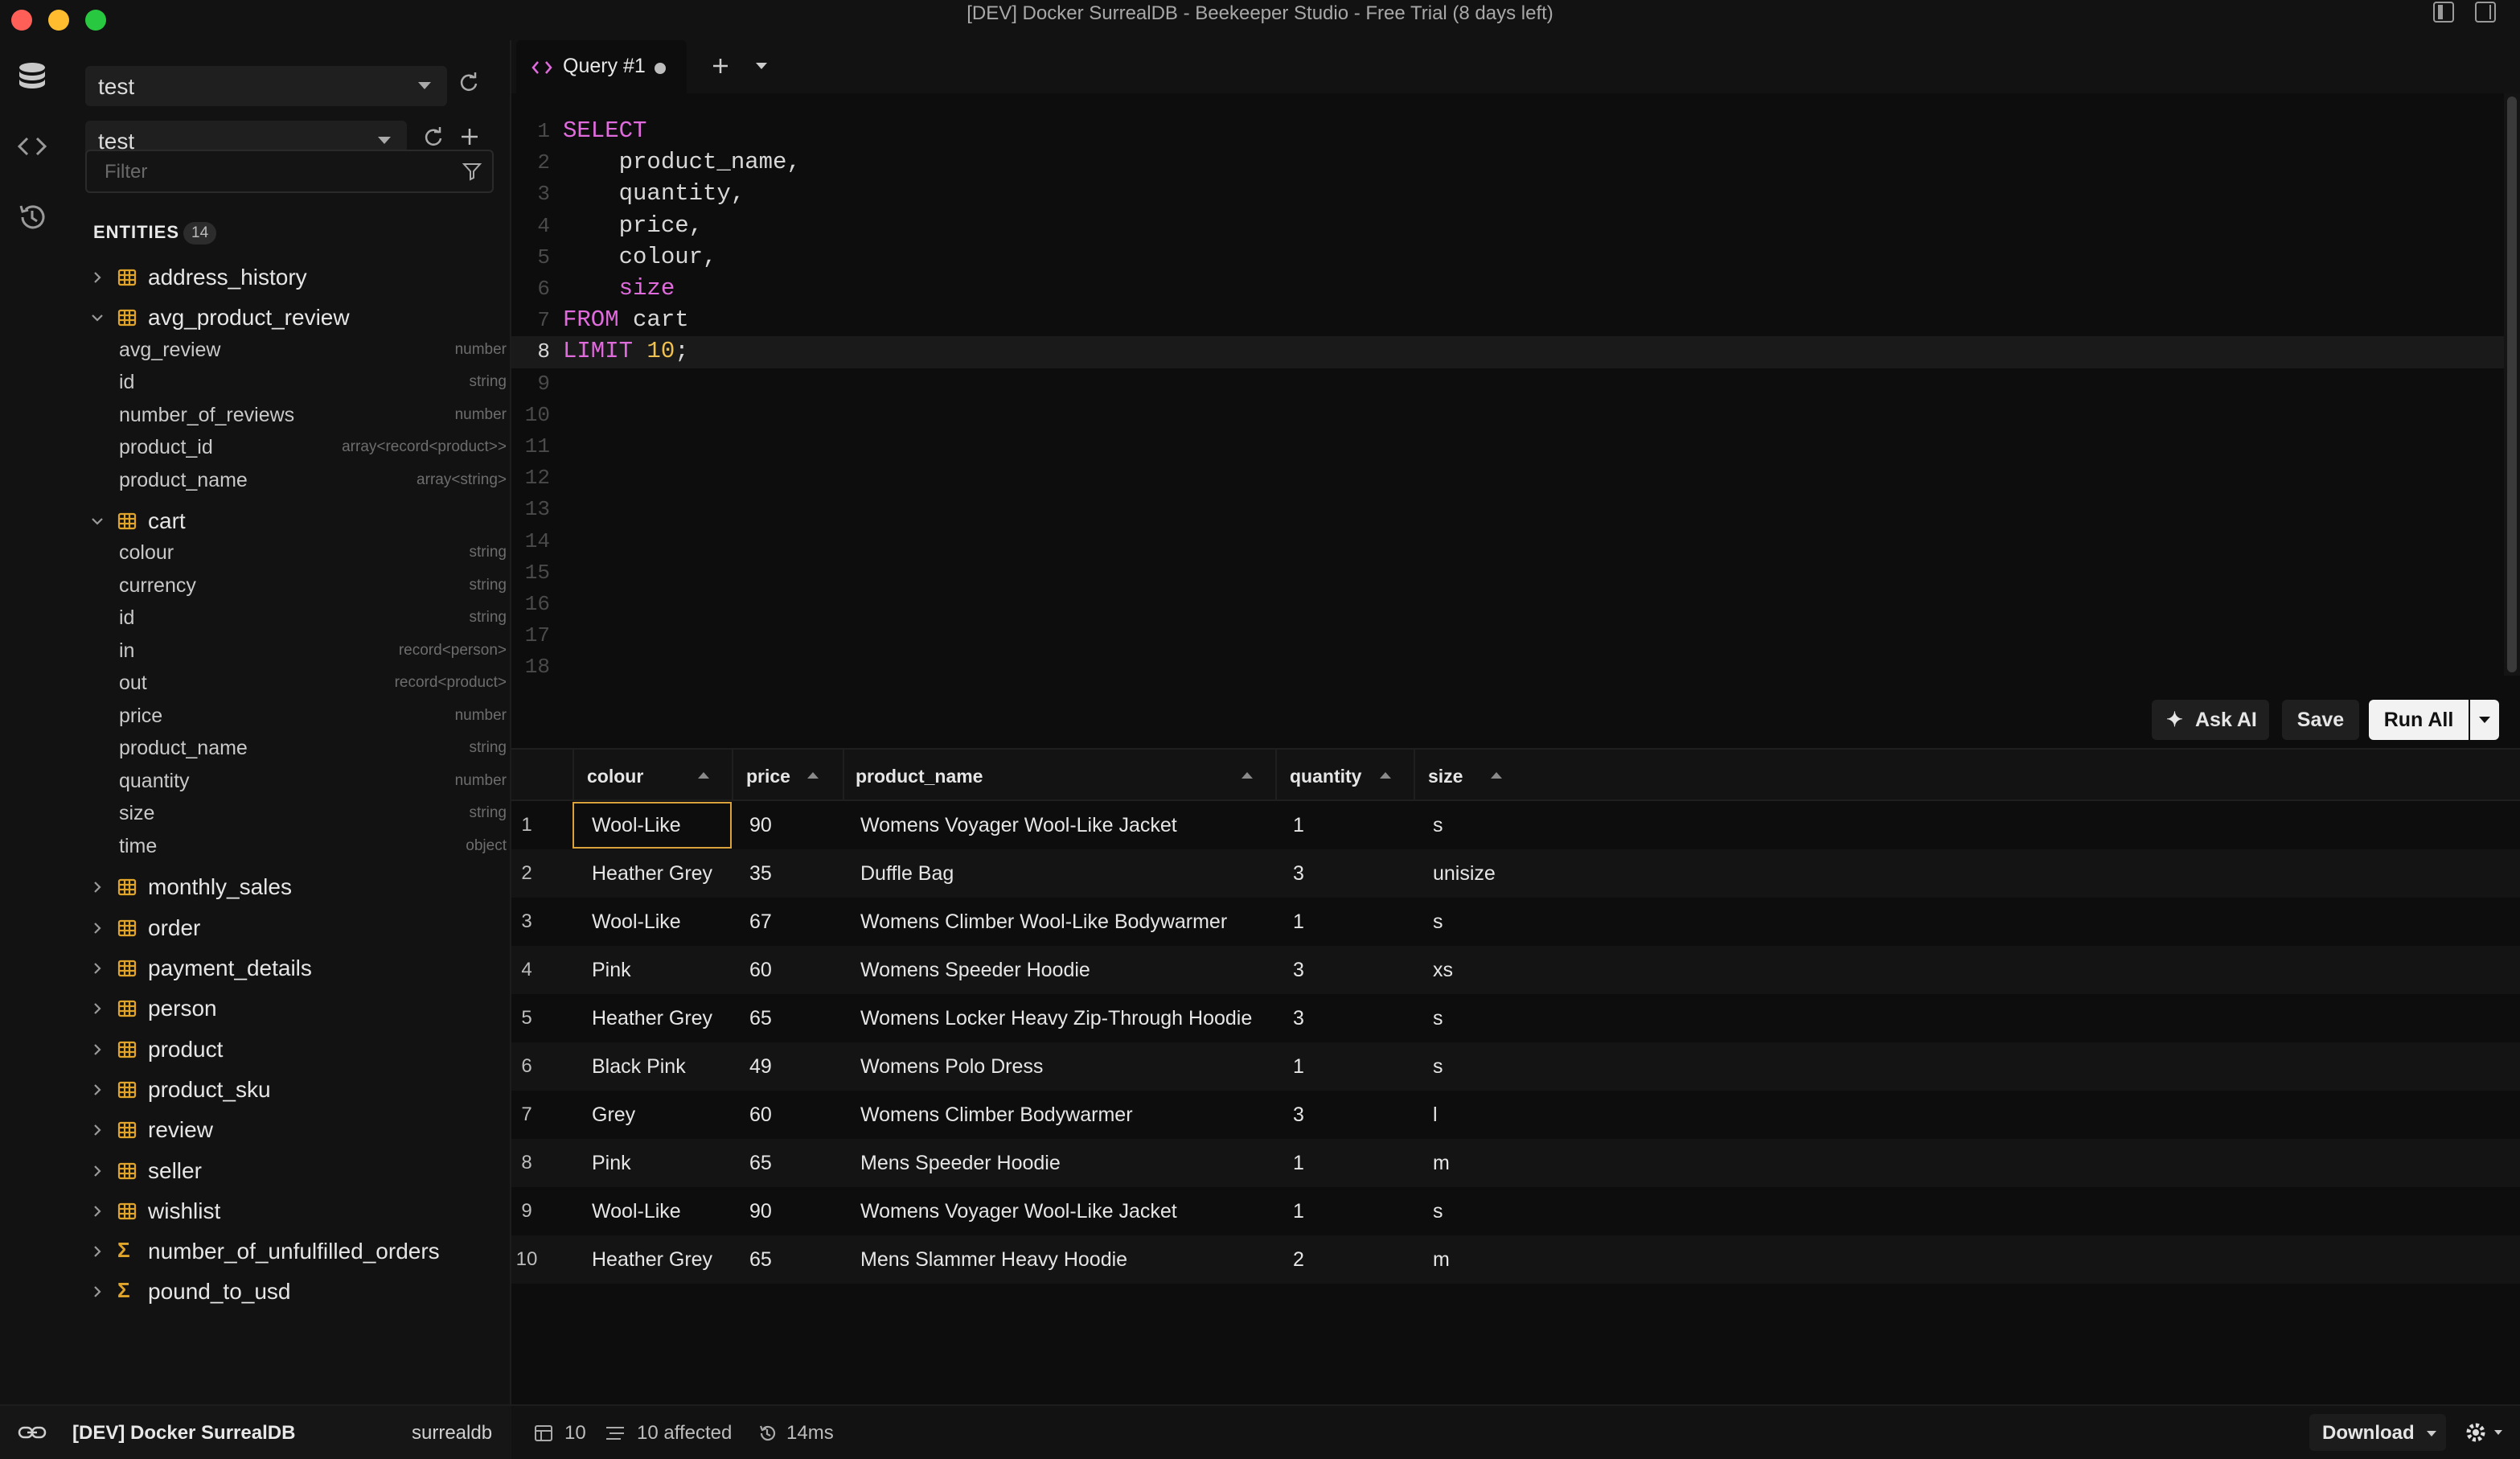 The width and height of the screenshot is (2520, 1459). What do you see at coordinates (960, 1163) in the screenshot?
I see `table-cell-product-name: Mens Speeder Hoodie` at bounding box center [960, 1163].